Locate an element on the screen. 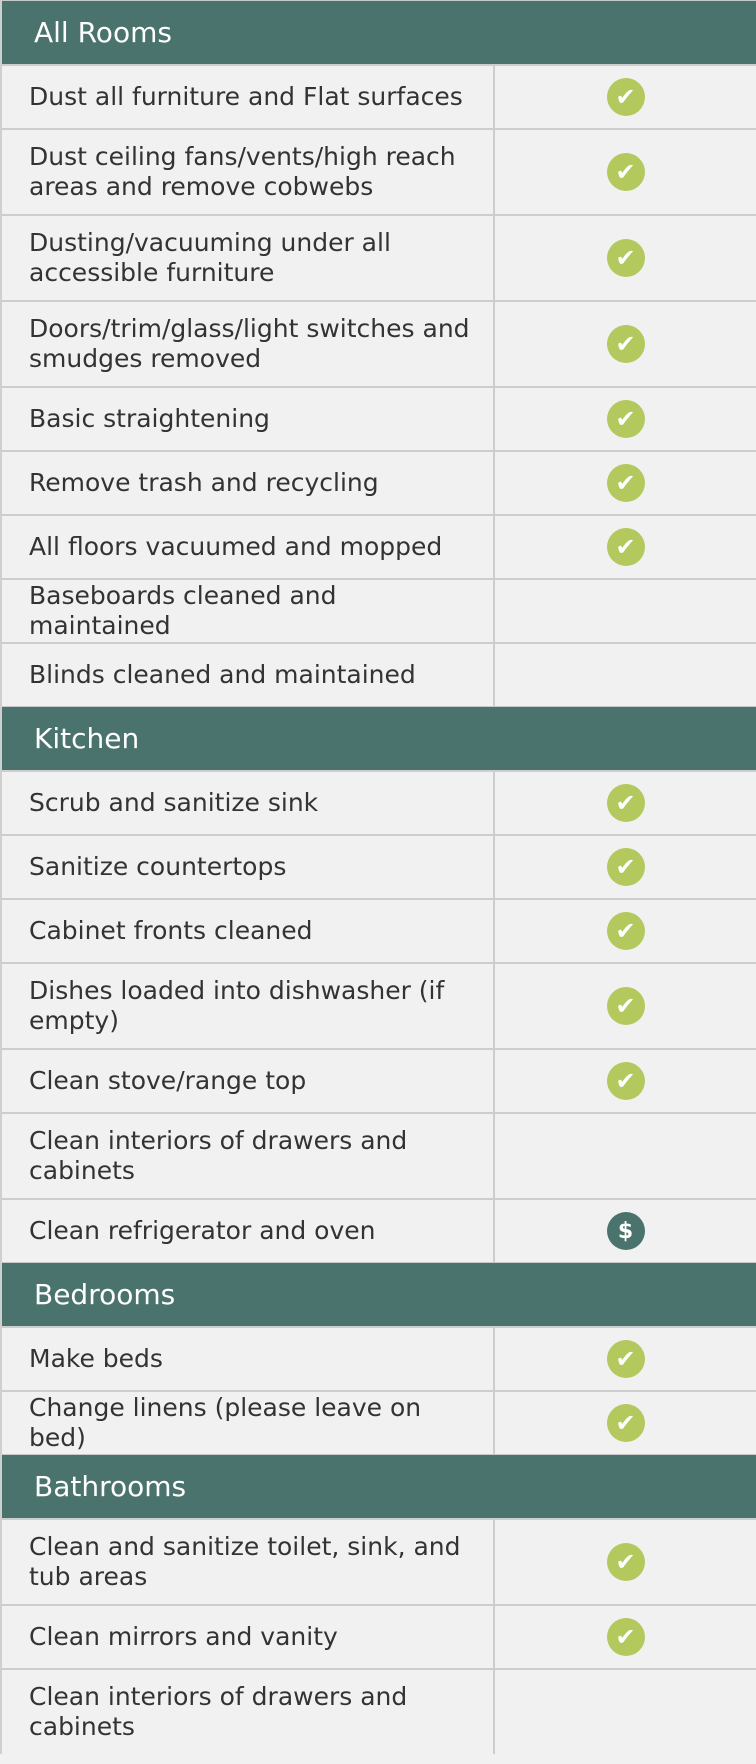 This screenshot has width=756, height=1764. table-row: Make beds ✔ is located at coordinates (379, 1358).